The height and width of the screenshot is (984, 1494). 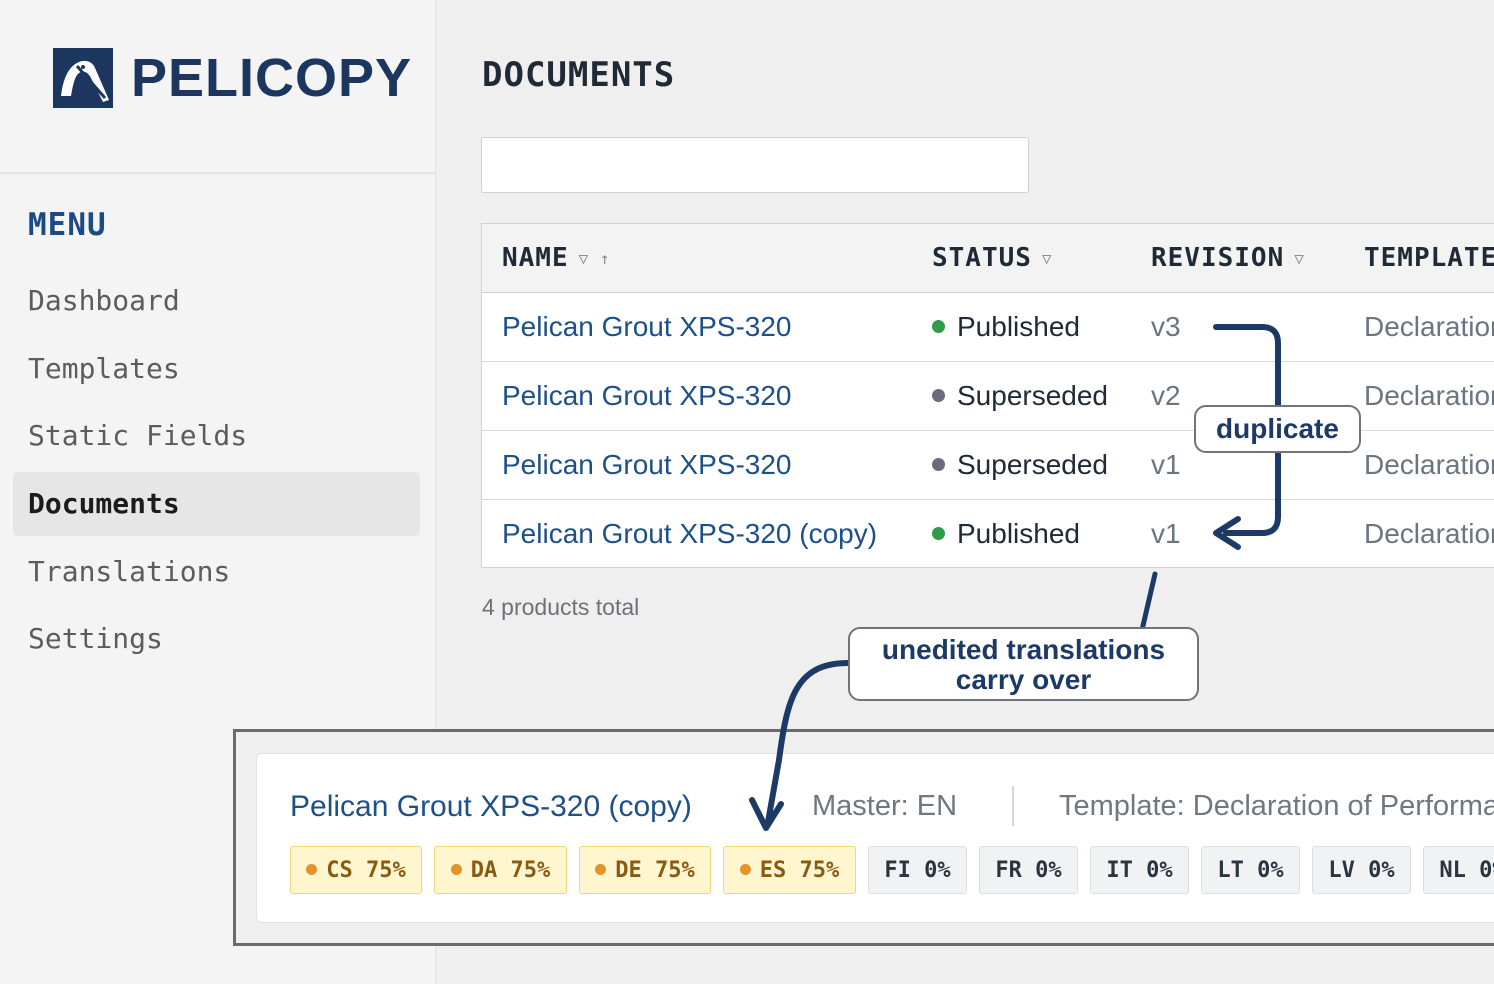 What do you see at coordinates (1148, 602) in the screenshot?
I see `carry-connector` at bounding box center [1148, 602].